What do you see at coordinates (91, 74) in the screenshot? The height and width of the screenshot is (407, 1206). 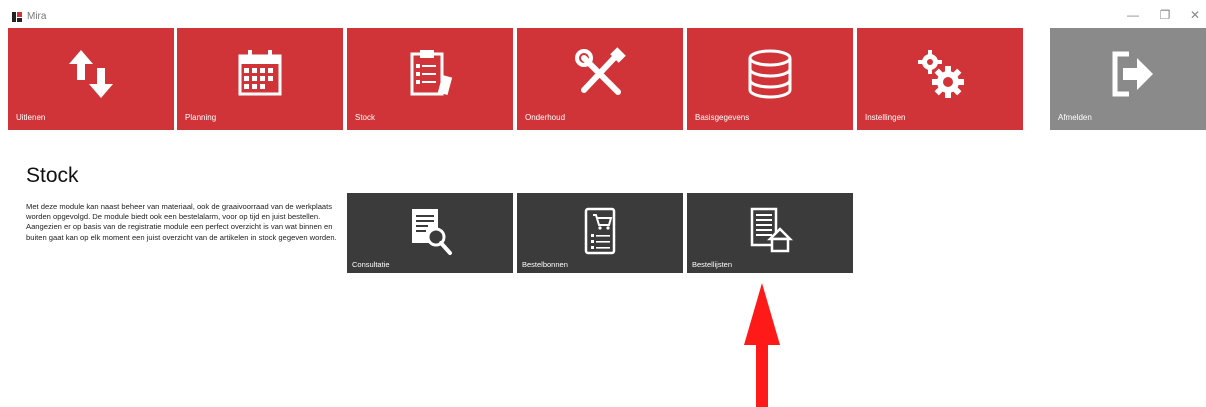 I see `swap-arrows-icon` at bounding box center [91, 74].